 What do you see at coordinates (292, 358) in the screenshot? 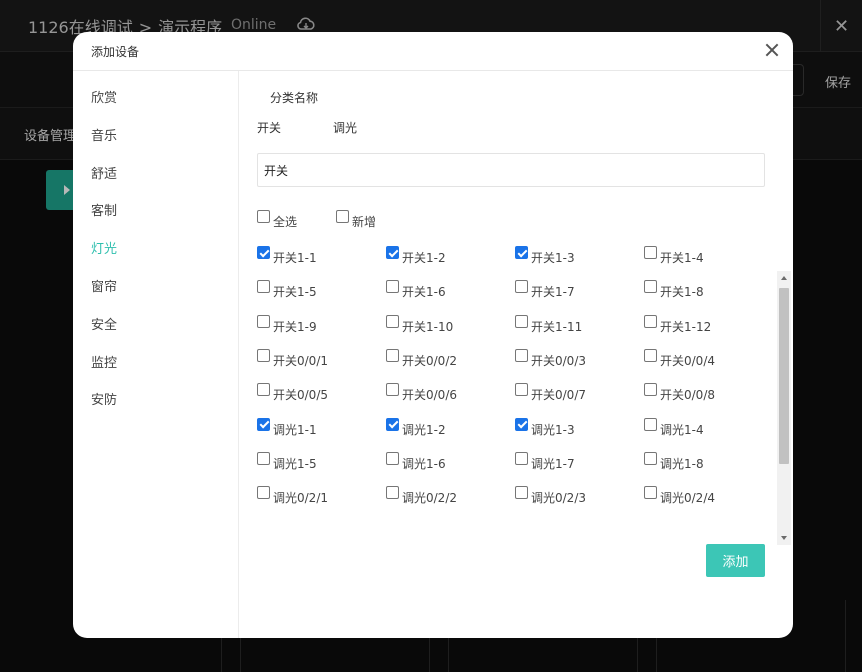
I see `device-checkbox: 开关0/0/1` at bounding box center [292, 358].